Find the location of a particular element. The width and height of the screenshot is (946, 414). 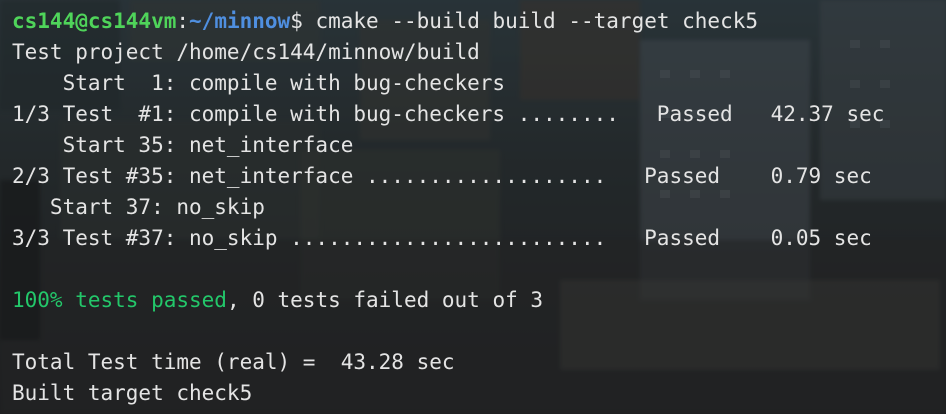

output-line-test-project: Test project /home/cs144/minnow/build is located at coordinates (246, 52).